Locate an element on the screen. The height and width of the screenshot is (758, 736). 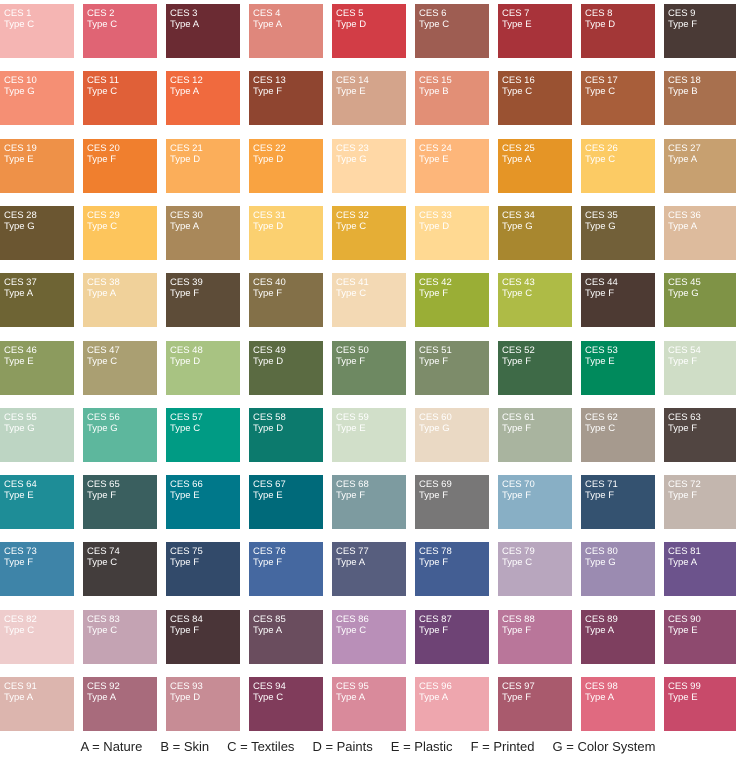
swatch-code: CES 32 is located at coordinates (352, 215).